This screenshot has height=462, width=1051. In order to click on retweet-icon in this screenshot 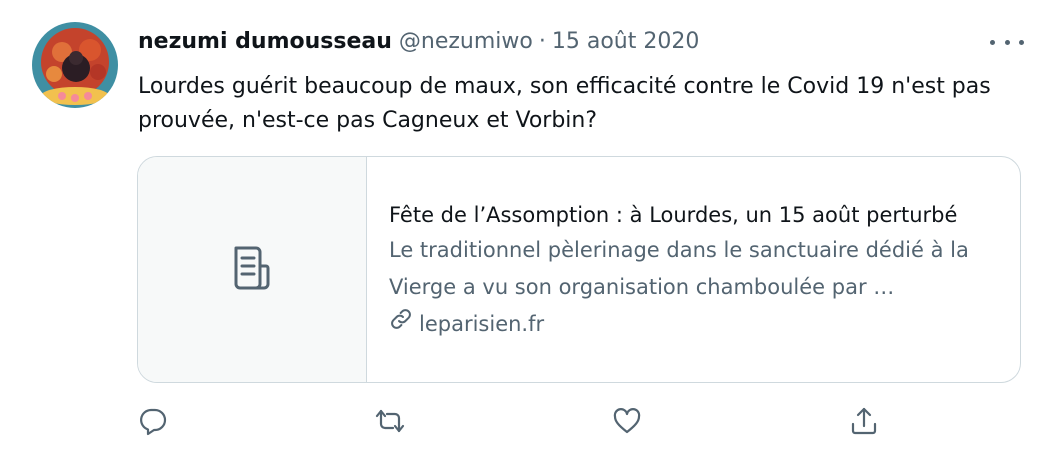, I will do `click(390, 423)`.